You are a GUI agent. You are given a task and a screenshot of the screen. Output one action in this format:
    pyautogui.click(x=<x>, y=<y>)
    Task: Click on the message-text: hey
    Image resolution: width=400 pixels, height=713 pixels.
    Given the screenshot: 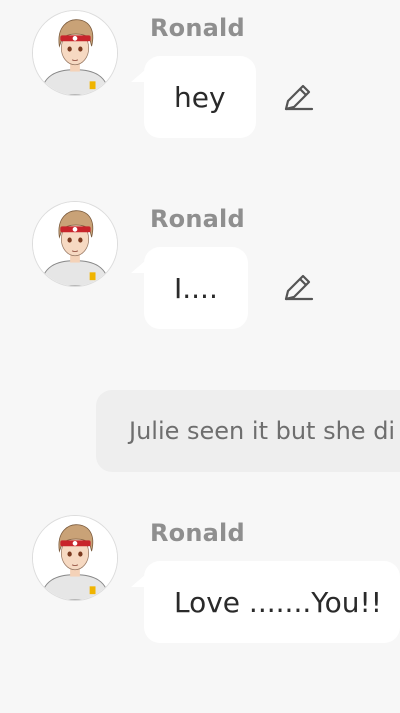 What is the action you would take?
    pyautogui.click(x=200, y=97)
    